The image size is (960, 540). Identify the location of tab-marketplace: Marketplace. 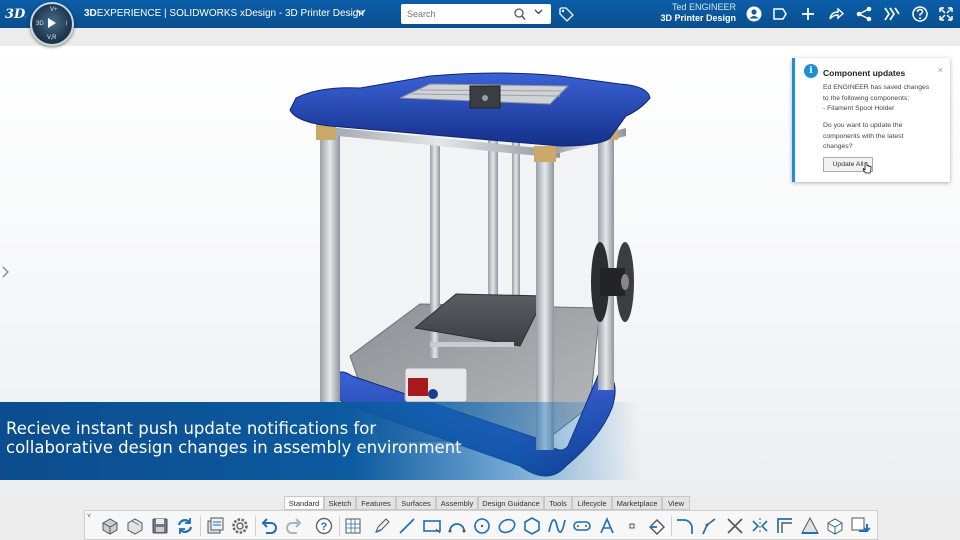
(637, 503).